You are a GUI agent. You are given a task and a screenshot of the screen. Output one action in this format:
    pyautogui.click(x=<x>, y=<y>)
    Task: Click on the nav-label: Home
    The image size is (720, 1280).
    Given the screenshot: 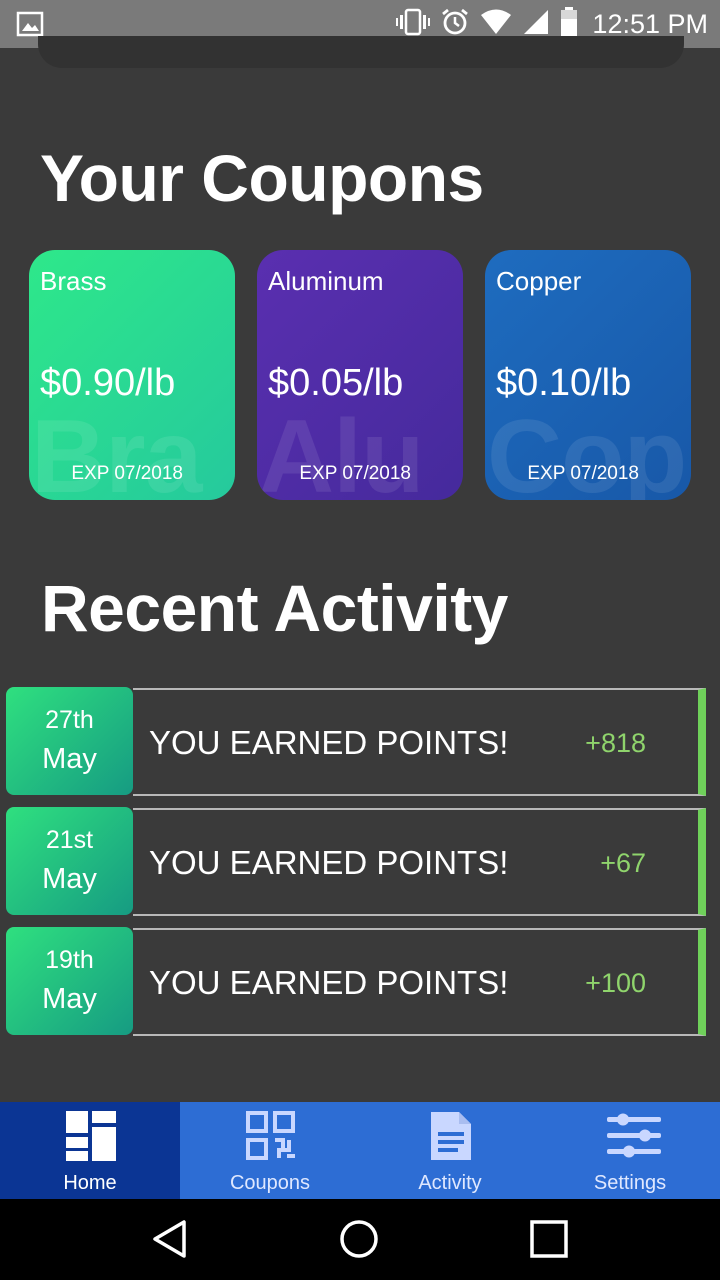 What is the action you would take?
    pyautogui.click(x=90, y=1183)
    